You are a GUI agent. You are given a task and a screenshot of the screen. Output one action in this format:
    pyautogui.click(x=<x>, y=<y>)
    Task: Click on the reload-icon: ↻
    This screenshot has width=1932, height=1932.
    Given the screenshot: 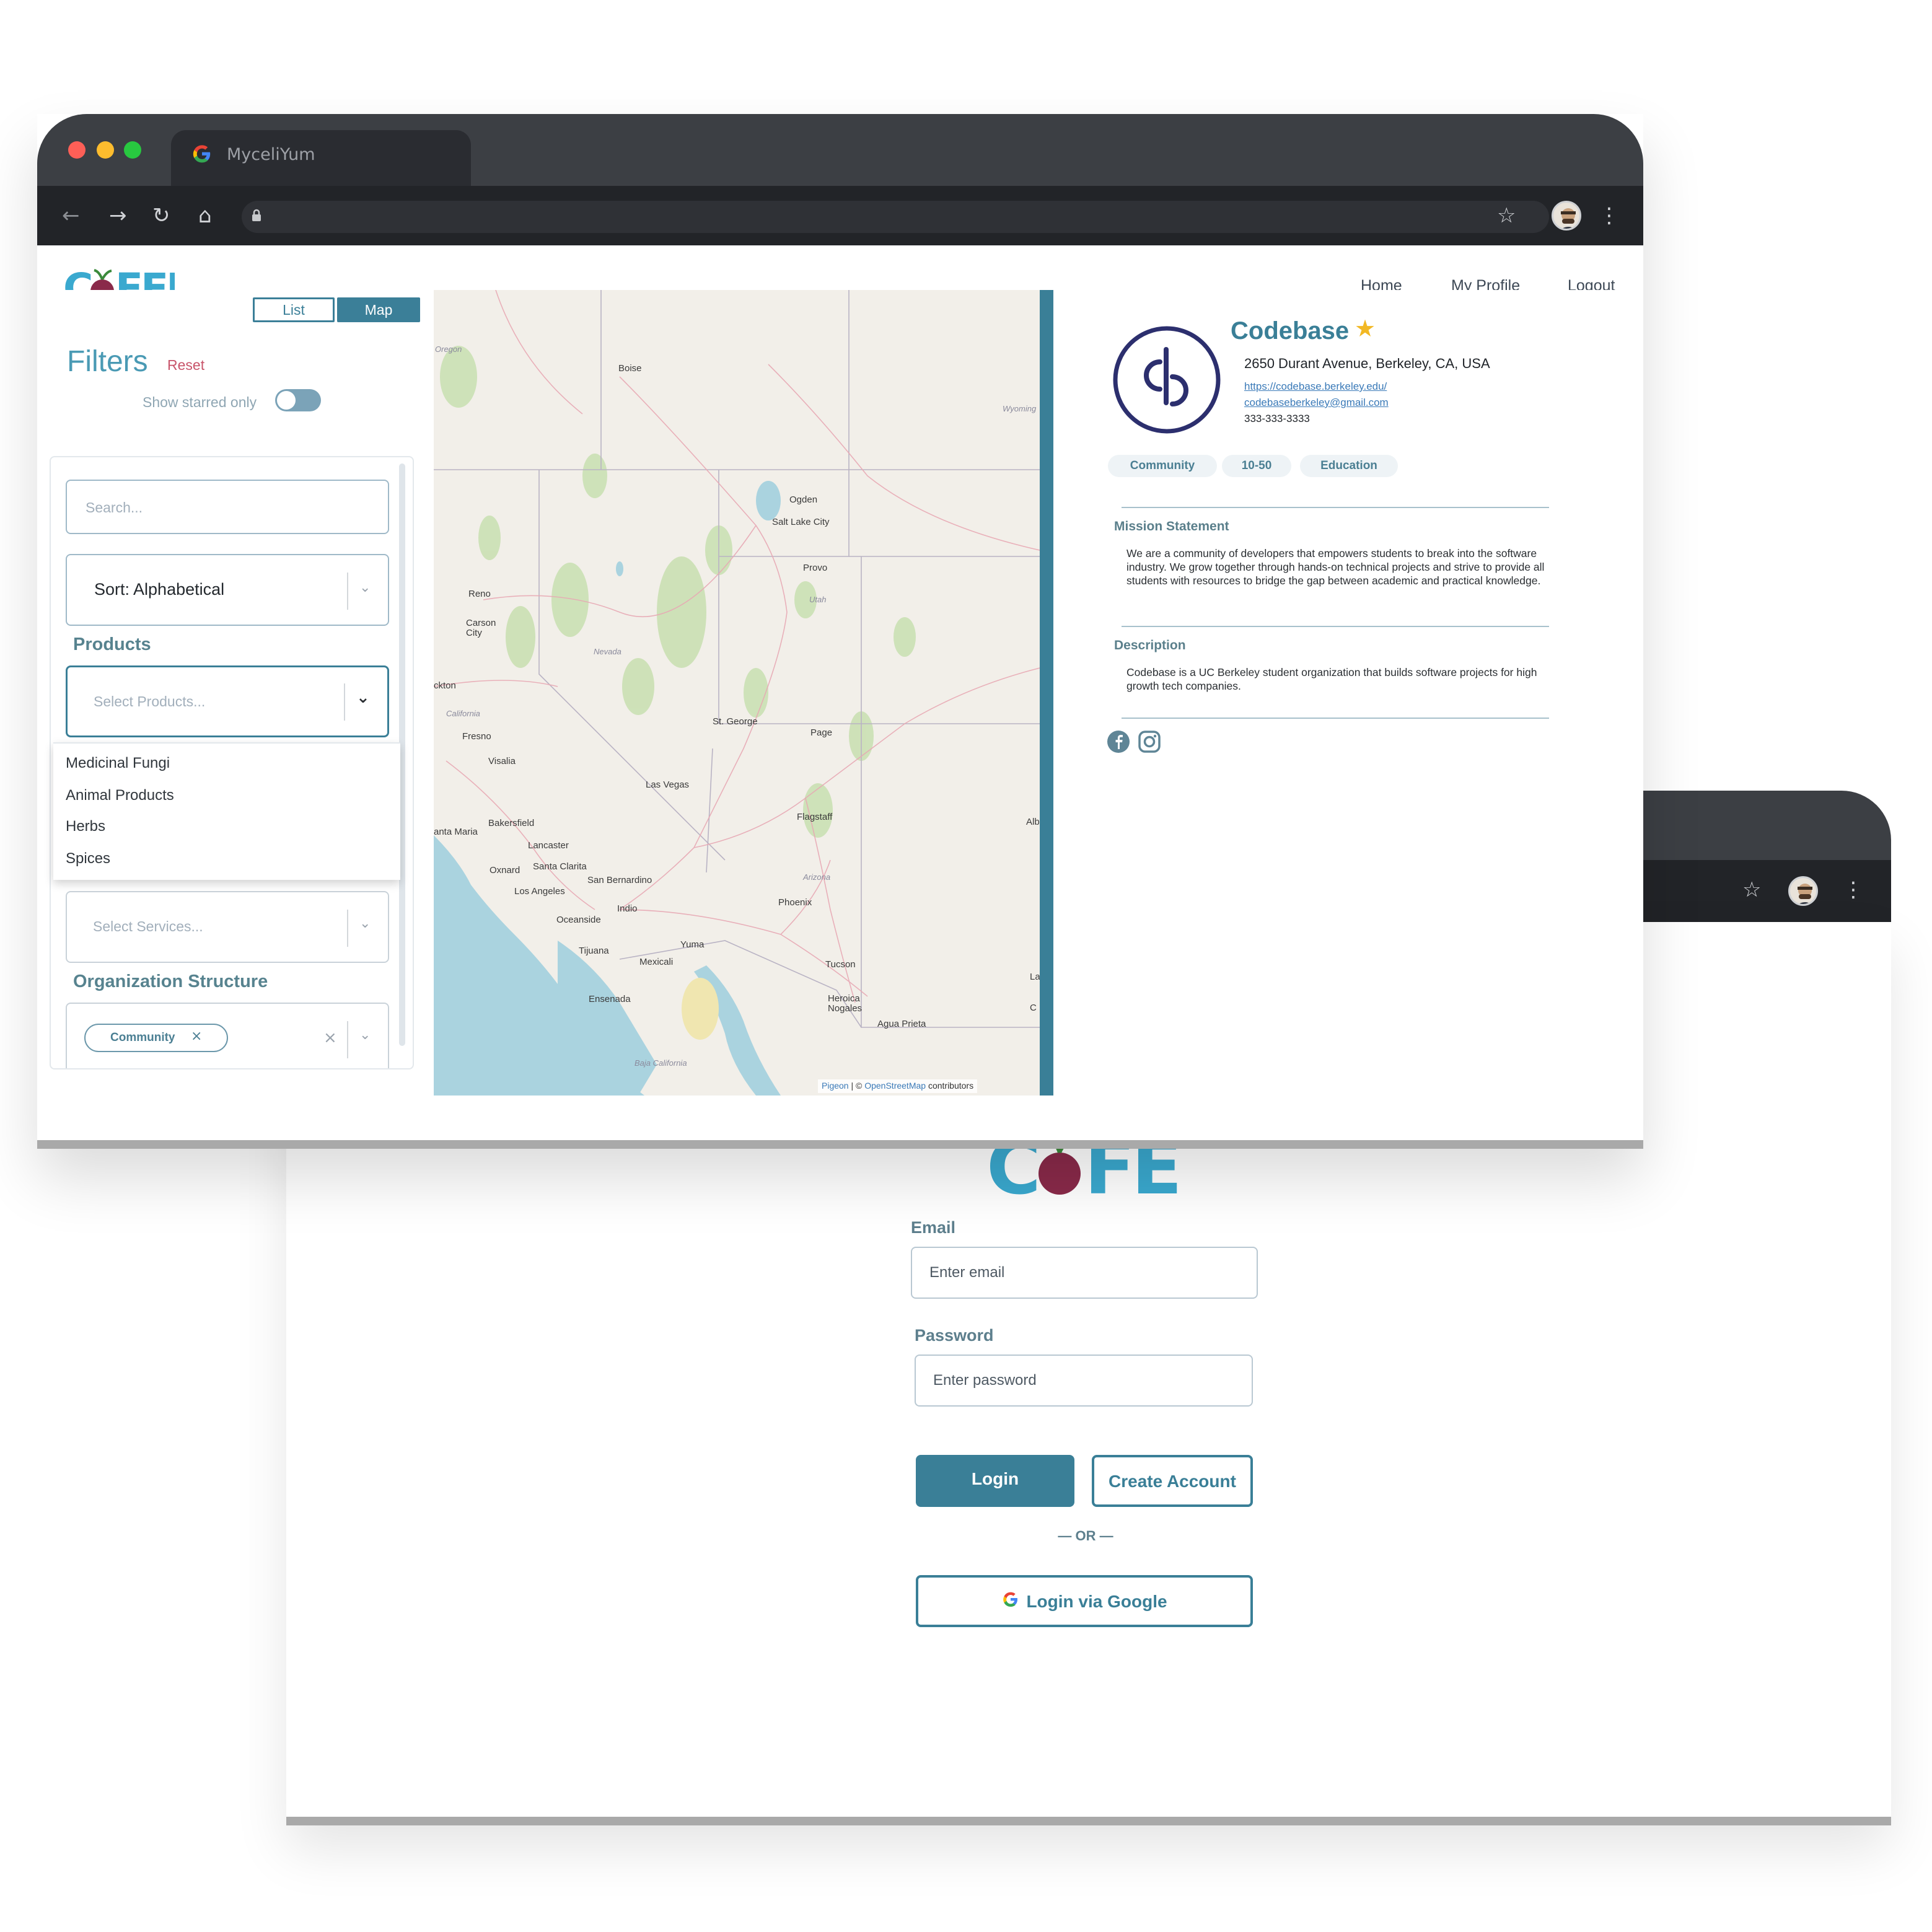 What is the action you would take?
    pyautogui.click(x=161, y=215)
    